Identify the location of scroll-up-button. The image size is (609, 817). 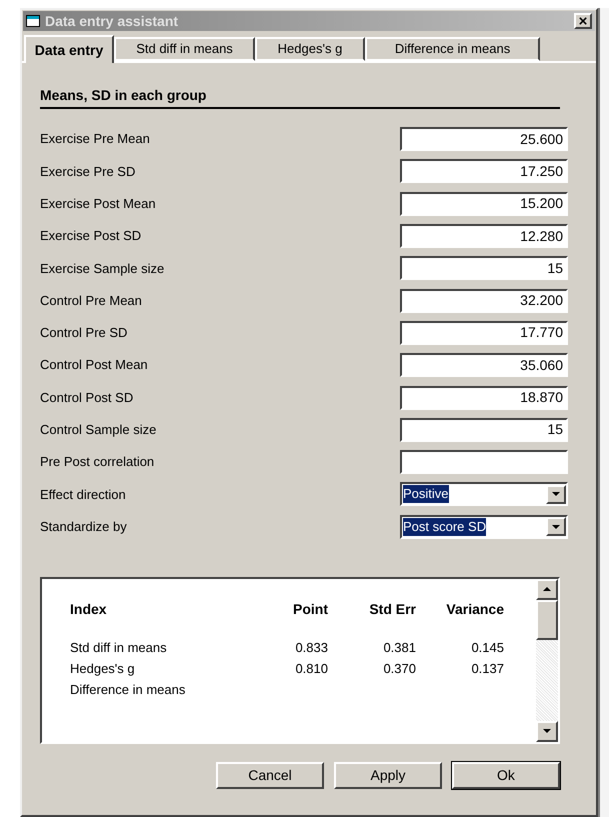
(547, 589).